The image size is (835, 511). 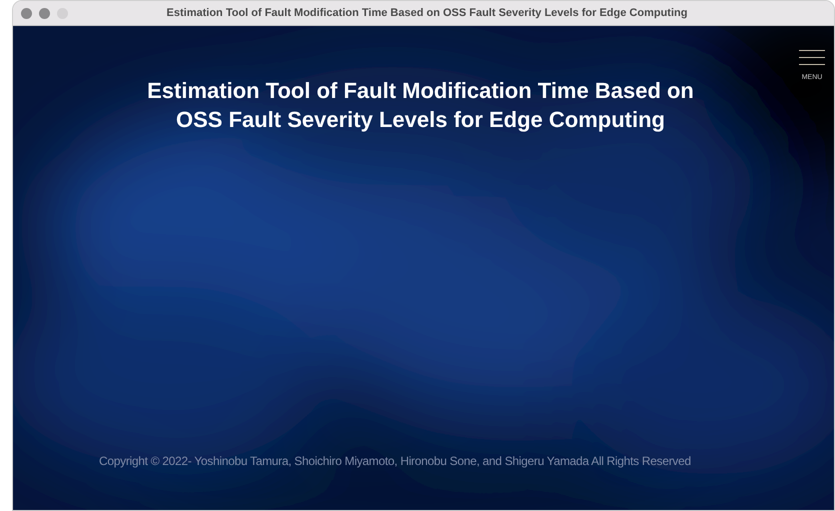 What do you see at coordinates (44, 13) in the screenshot?
I see `minimize-window-icon` at bounding box center [44, 13].